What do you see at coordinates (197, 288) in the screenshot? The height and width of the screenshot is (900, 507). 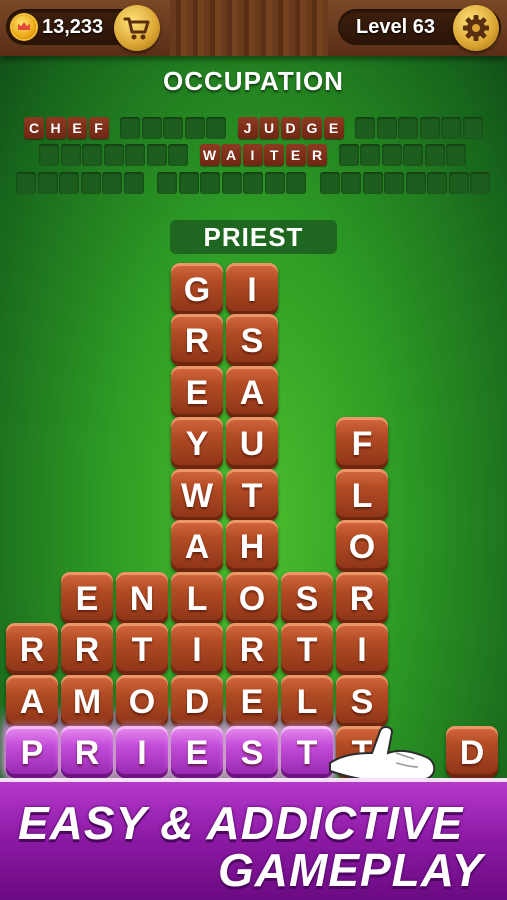 I see `letter-tile: G` at bounding box center [197, 288].